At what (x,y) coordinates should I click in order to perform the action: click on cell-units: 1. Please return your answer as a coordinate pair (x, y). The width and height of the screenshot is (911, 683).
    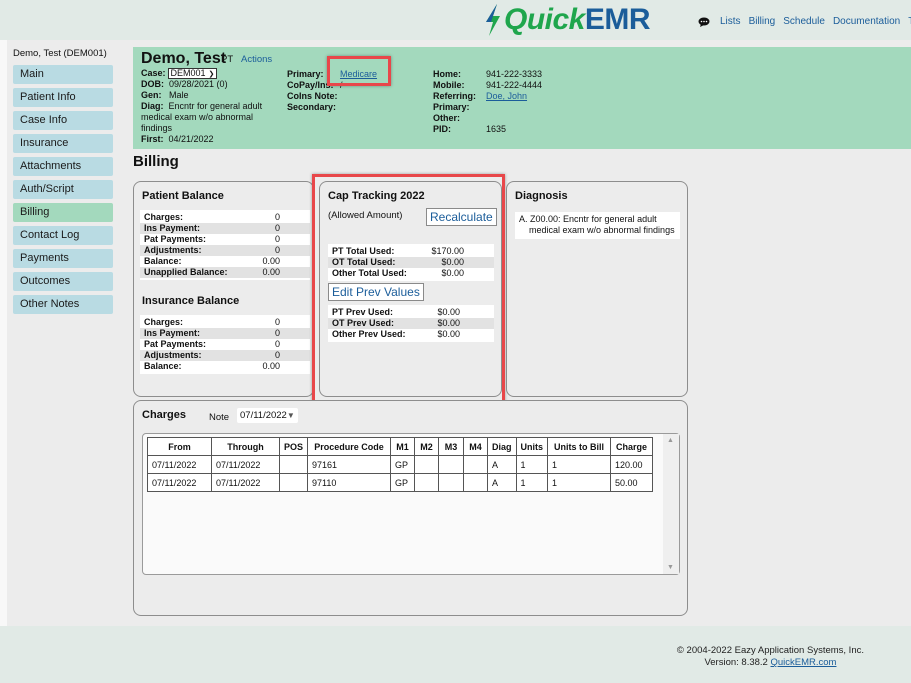
    Looking at the image, I should click on (532, 464).